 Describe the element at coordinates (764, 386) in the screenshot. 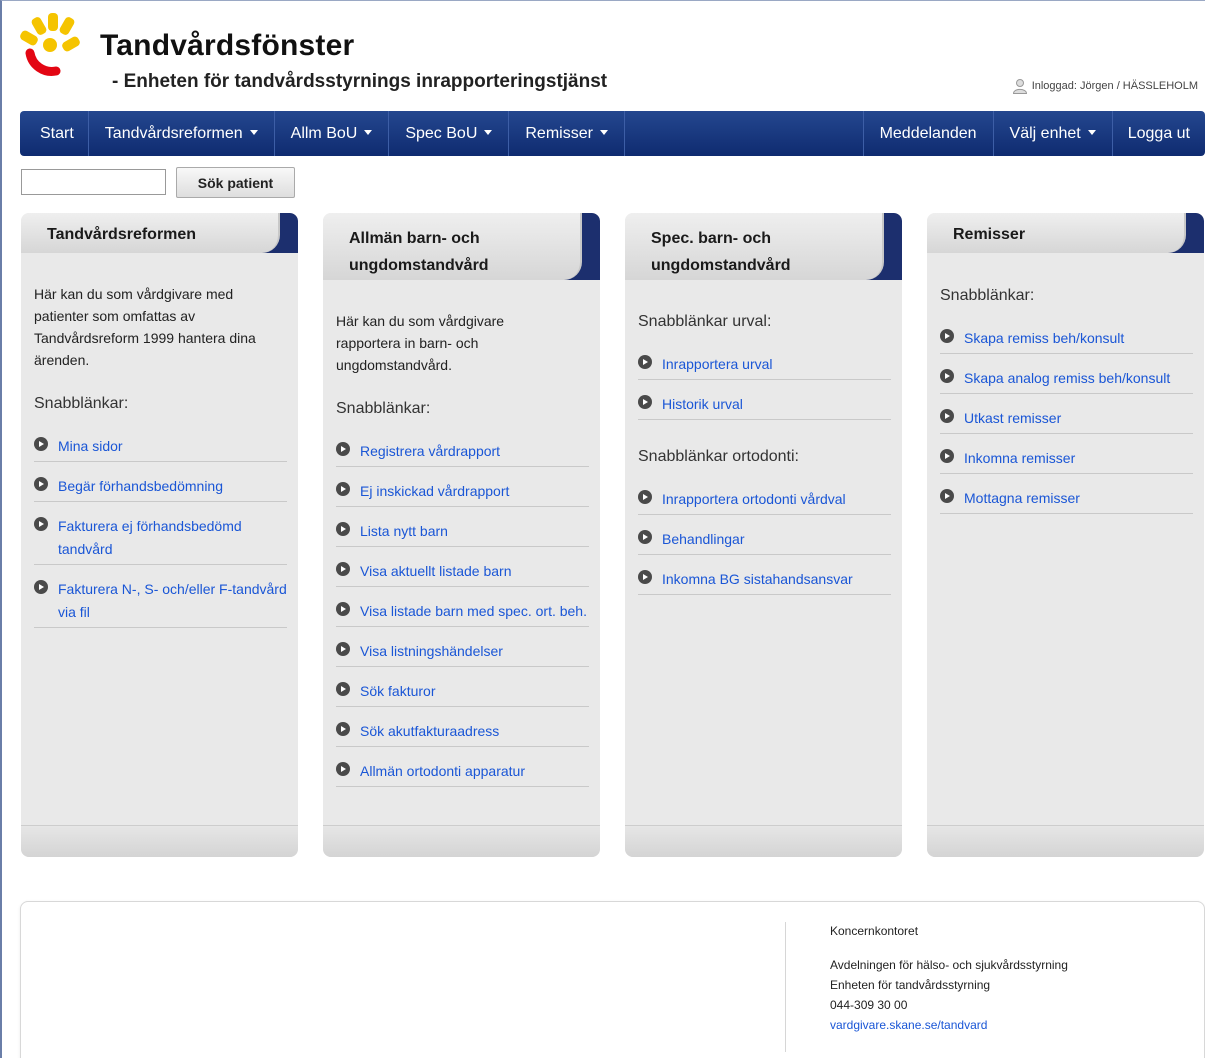

I see `quick-links-list: Inrapportera urval Historik urval` at that location.